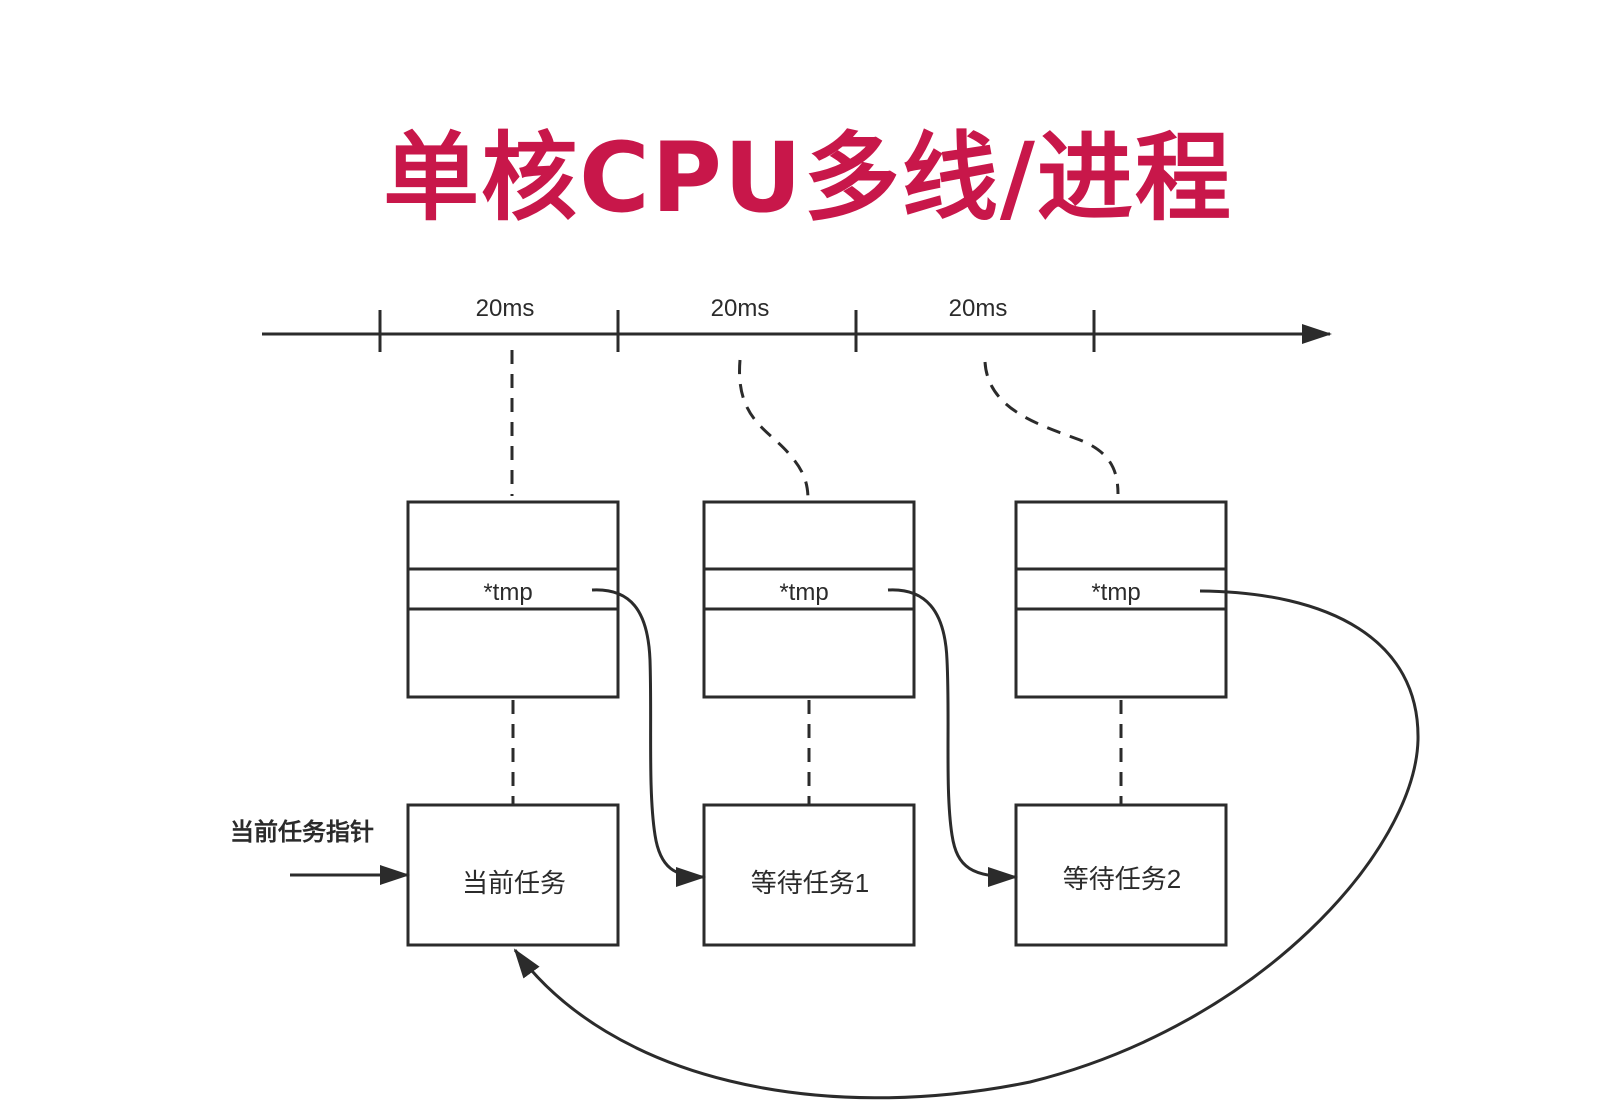 The image size is (1616, 1120). What do you see at coordinates (1122, 879) in the screenshot?
I see `task-label: 等待任务2` at bounding box center [1122, 879].